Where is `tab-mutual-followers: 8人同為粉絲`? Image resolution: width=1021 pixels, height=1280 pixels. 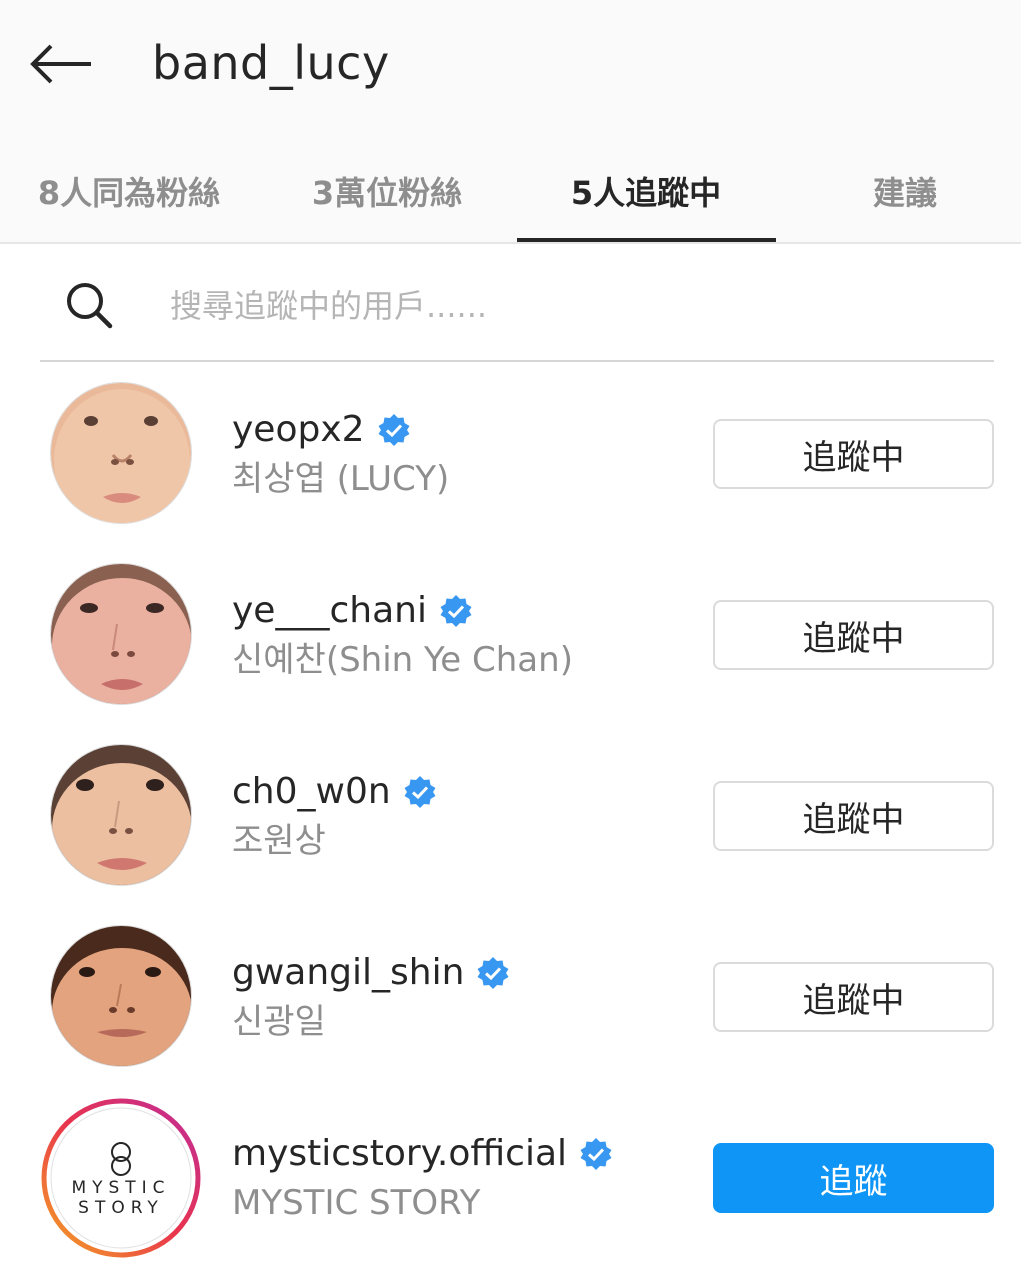
tab-mutual-followers: 8人同為粉絲 is located at coordinates (129, 191).